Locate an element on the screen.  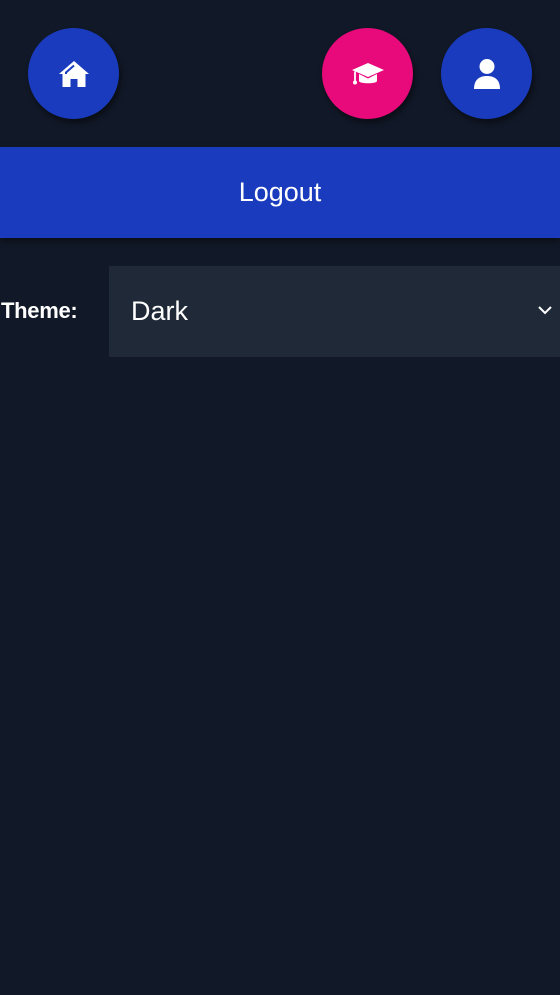
graduation-cap-icon is located at coordinates (367, 73).